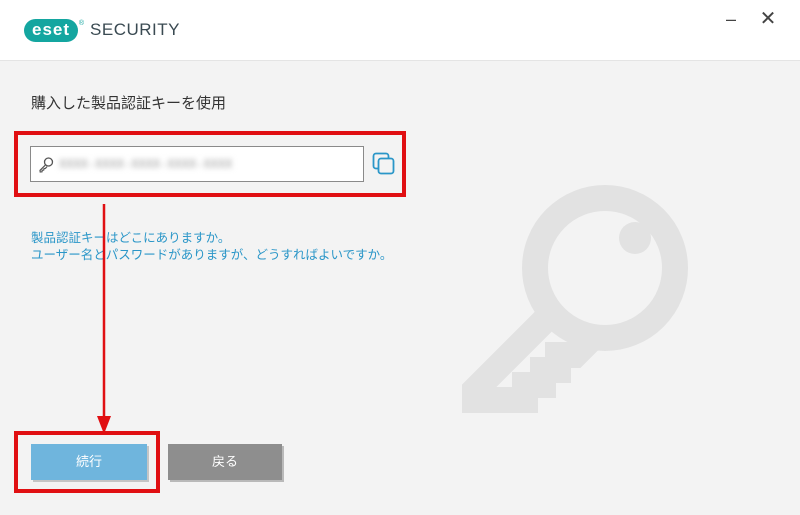 The height and width of the screenshot is (515, 800). Describe the element at coordinates (400, 30) in the screenshot. I see `title-bar: eset ® SECURITY – ✕` at that location.